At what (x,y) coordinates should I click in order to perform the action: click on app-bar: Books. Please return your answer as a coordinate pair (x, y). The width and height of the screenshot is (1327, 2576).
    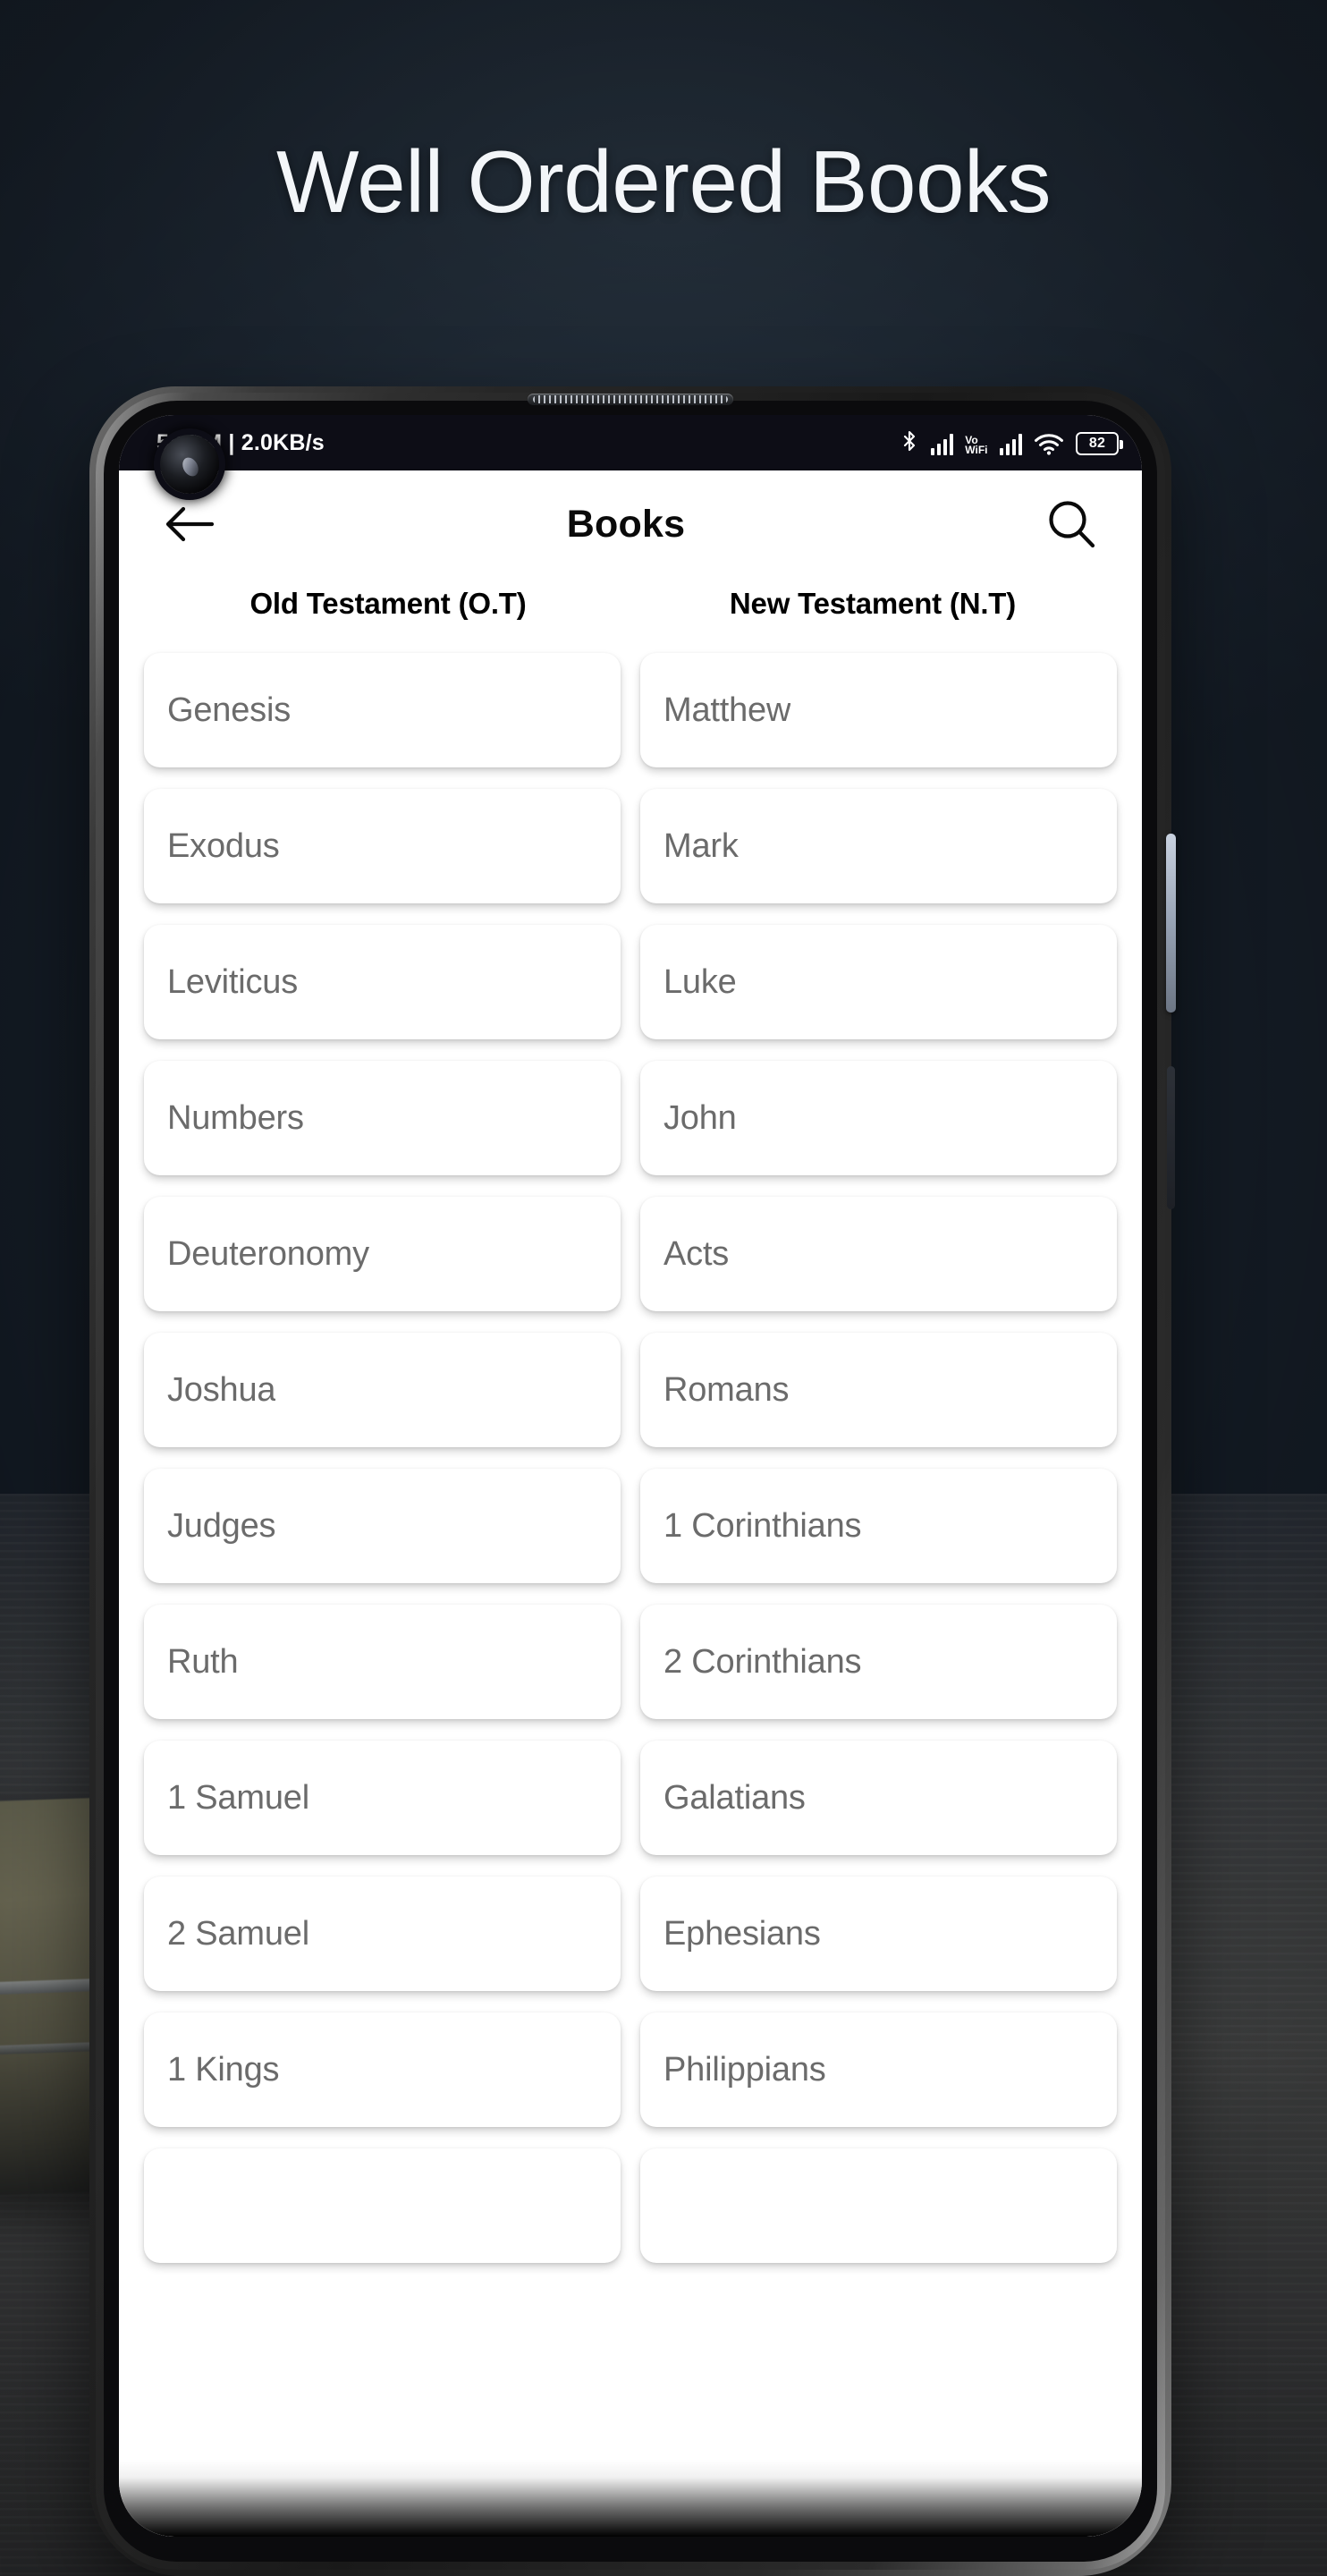
    Looking at the image, I should click on (630, 524).